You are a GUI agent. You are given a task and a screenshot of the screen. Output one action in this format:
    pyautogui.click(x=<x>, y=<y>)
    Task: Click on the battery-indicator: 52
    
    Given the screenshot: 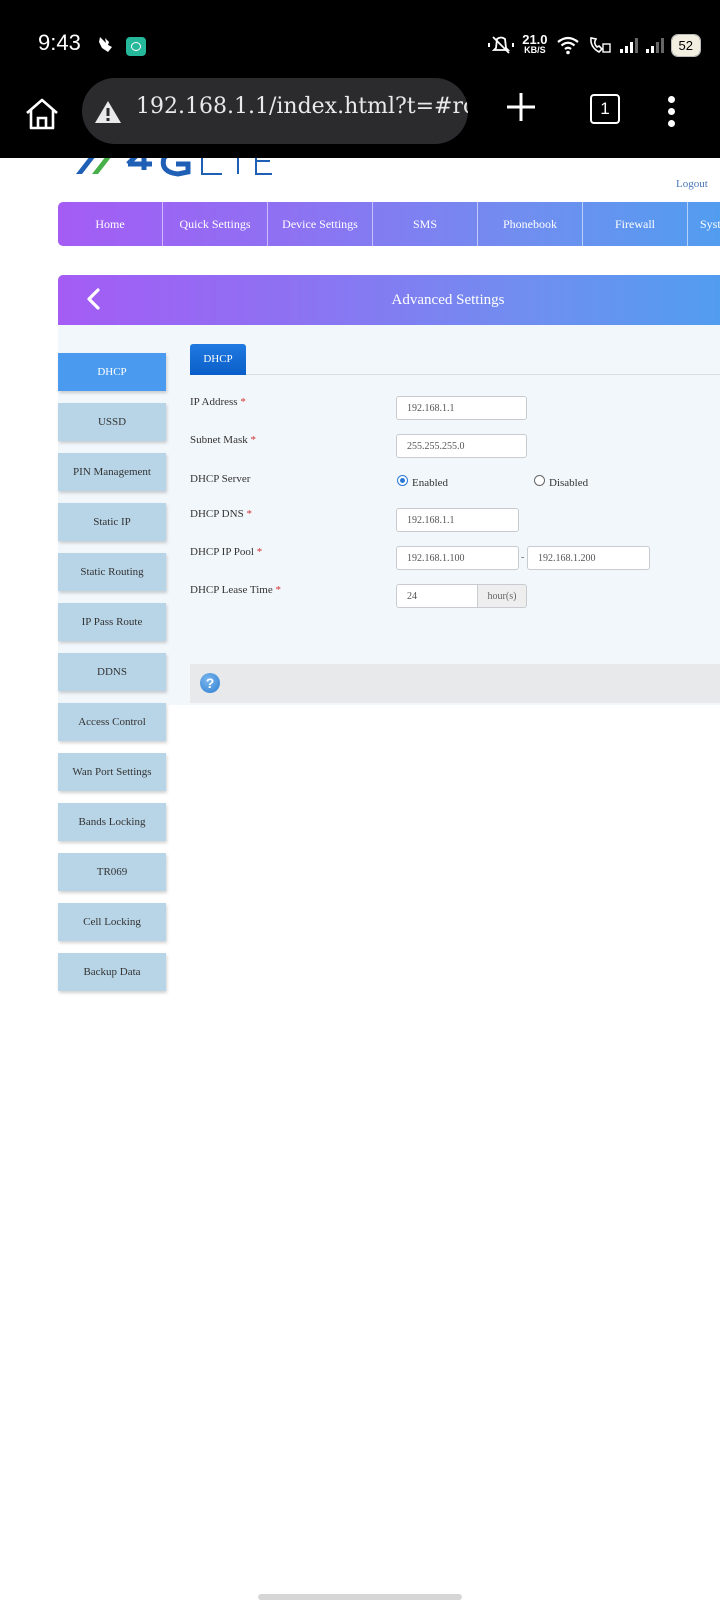 What is the action you would take?
    pyautogui.click(x=686, y=45)
    